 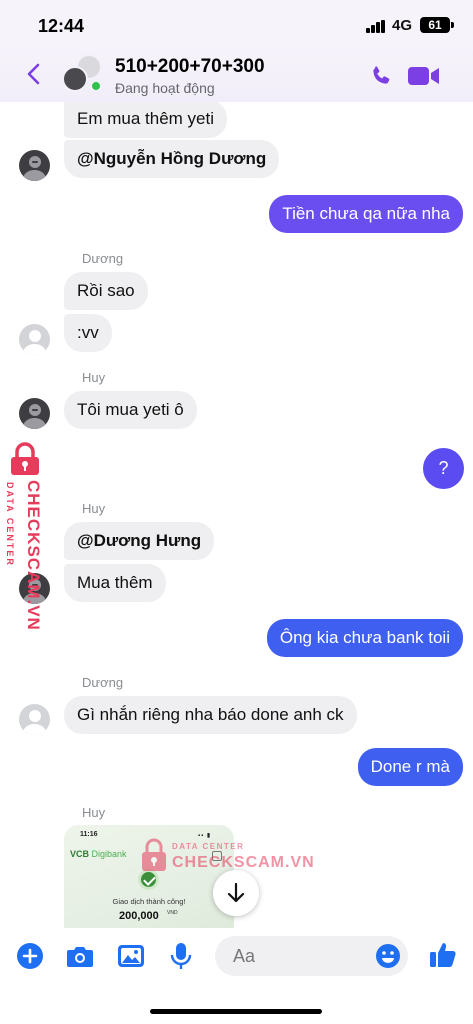 I want to click on currency: VND, so click(x=172, y=913).